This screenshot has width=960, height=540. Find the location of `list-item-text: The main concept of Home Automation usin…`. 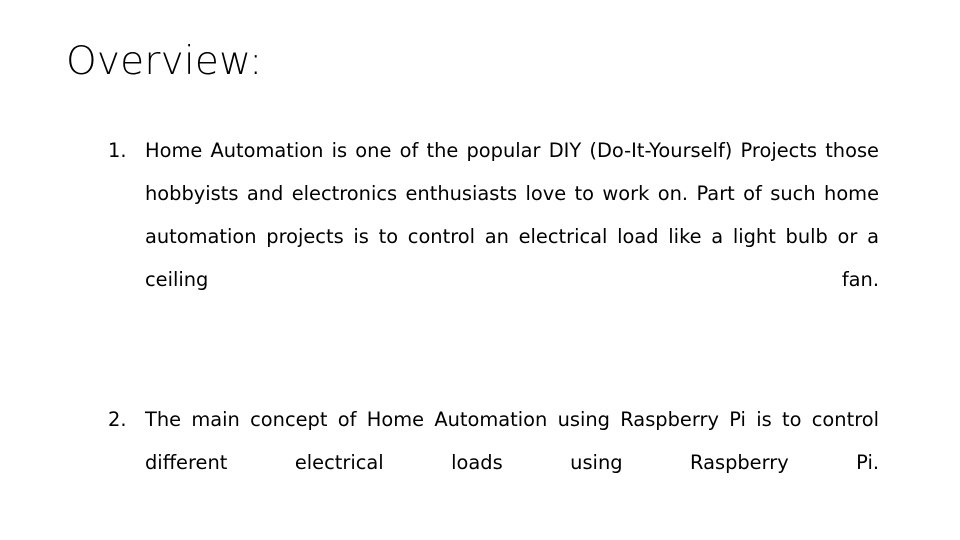

list-item-text: The main concept of Home Automation usin… is located at coordinates (512, 441).